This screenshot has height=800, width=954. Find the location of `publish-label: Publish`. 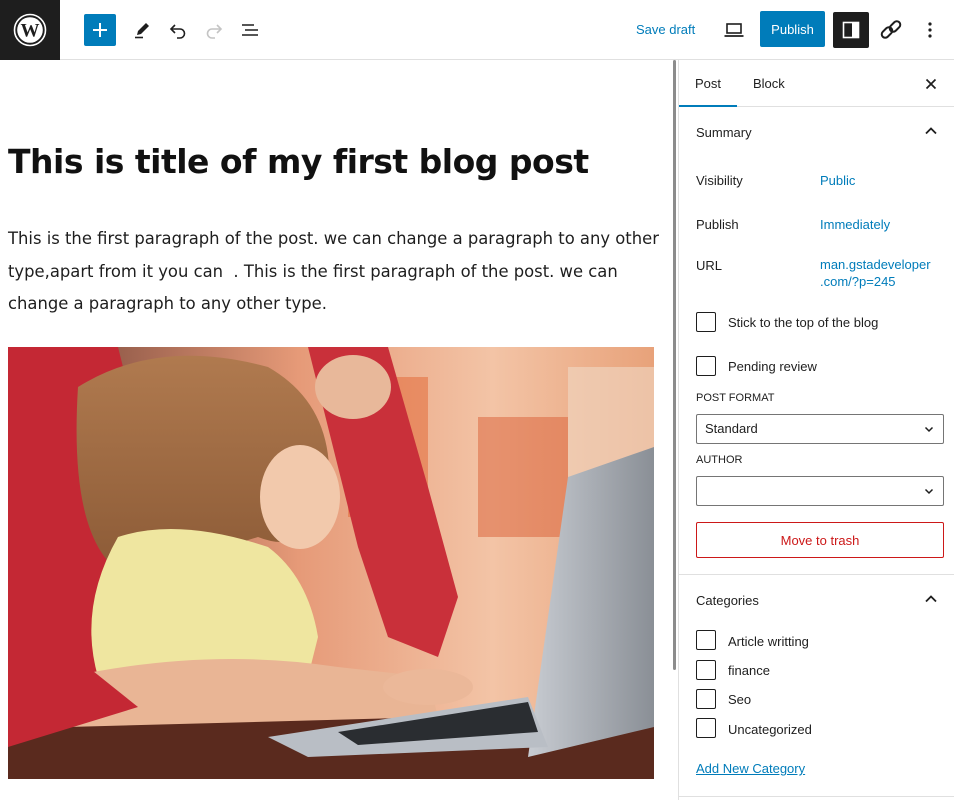

publish-label: Publish is located at coordinates (717, 224).